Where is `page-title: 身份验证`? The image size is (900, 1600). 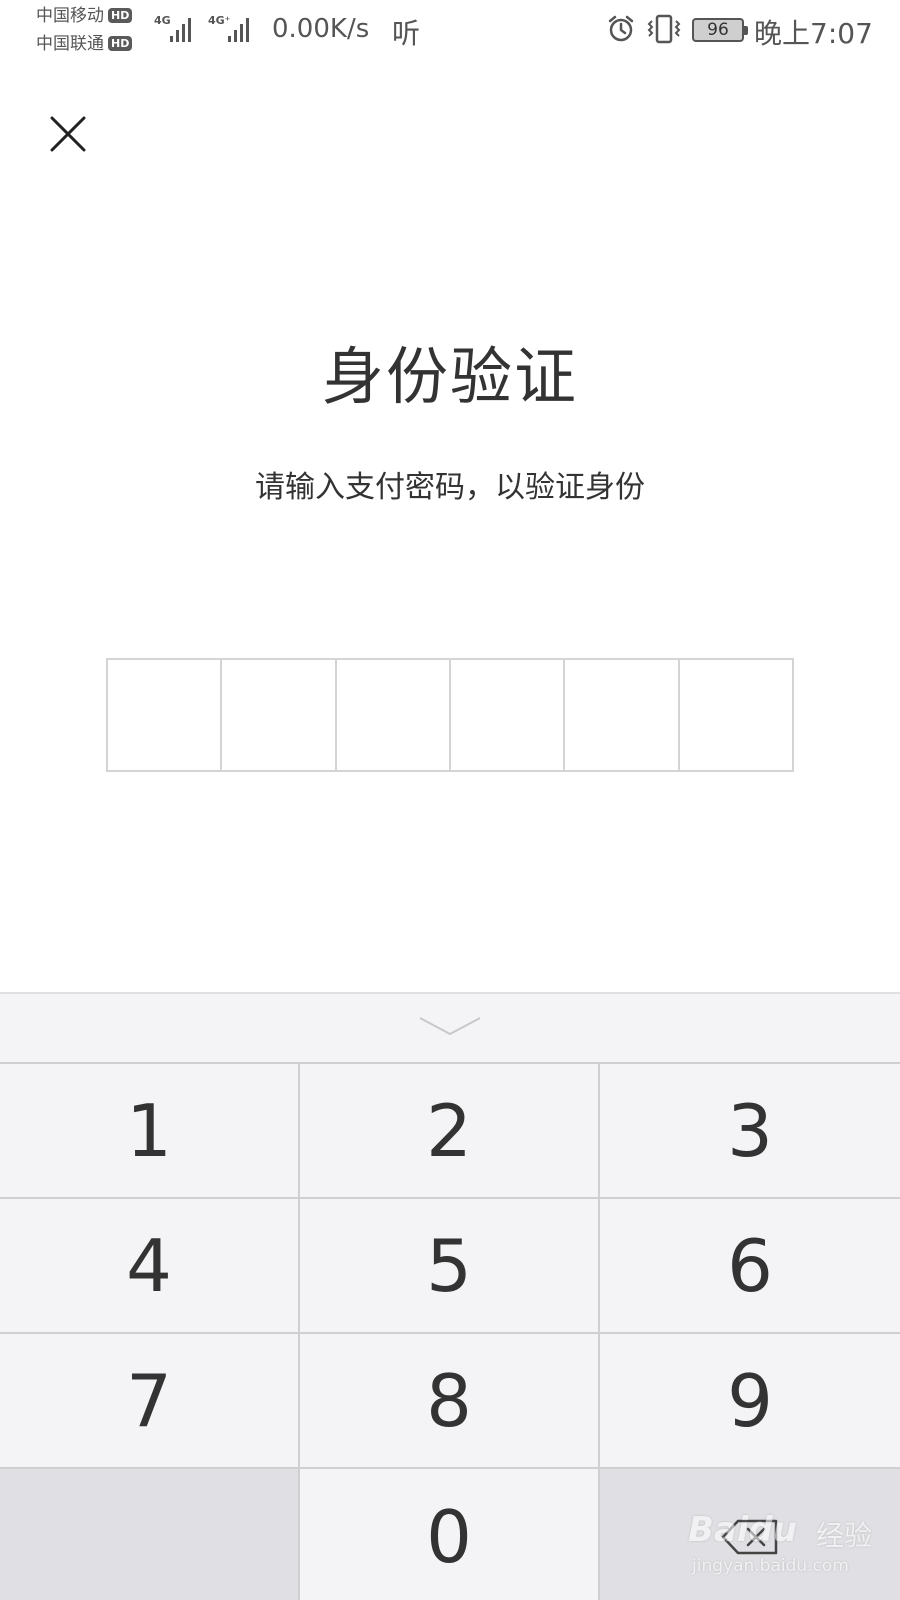
page-title: 身份验证 is located at coordinates (449, 376).